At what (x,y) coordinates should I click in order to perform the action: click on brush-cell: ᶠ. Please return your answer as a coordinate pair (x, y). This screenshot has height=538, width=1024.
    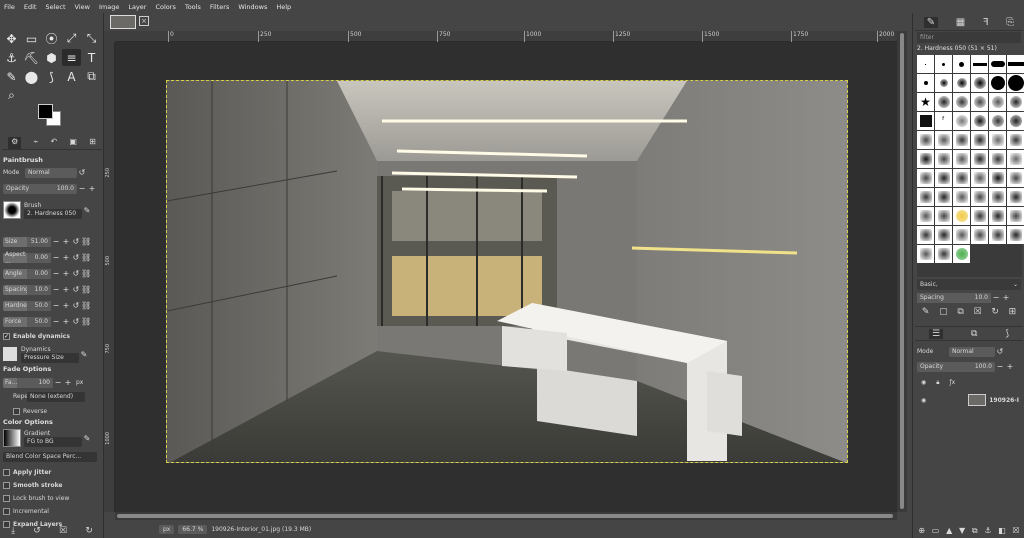
    Looking at the image, I should click on (943, 121).